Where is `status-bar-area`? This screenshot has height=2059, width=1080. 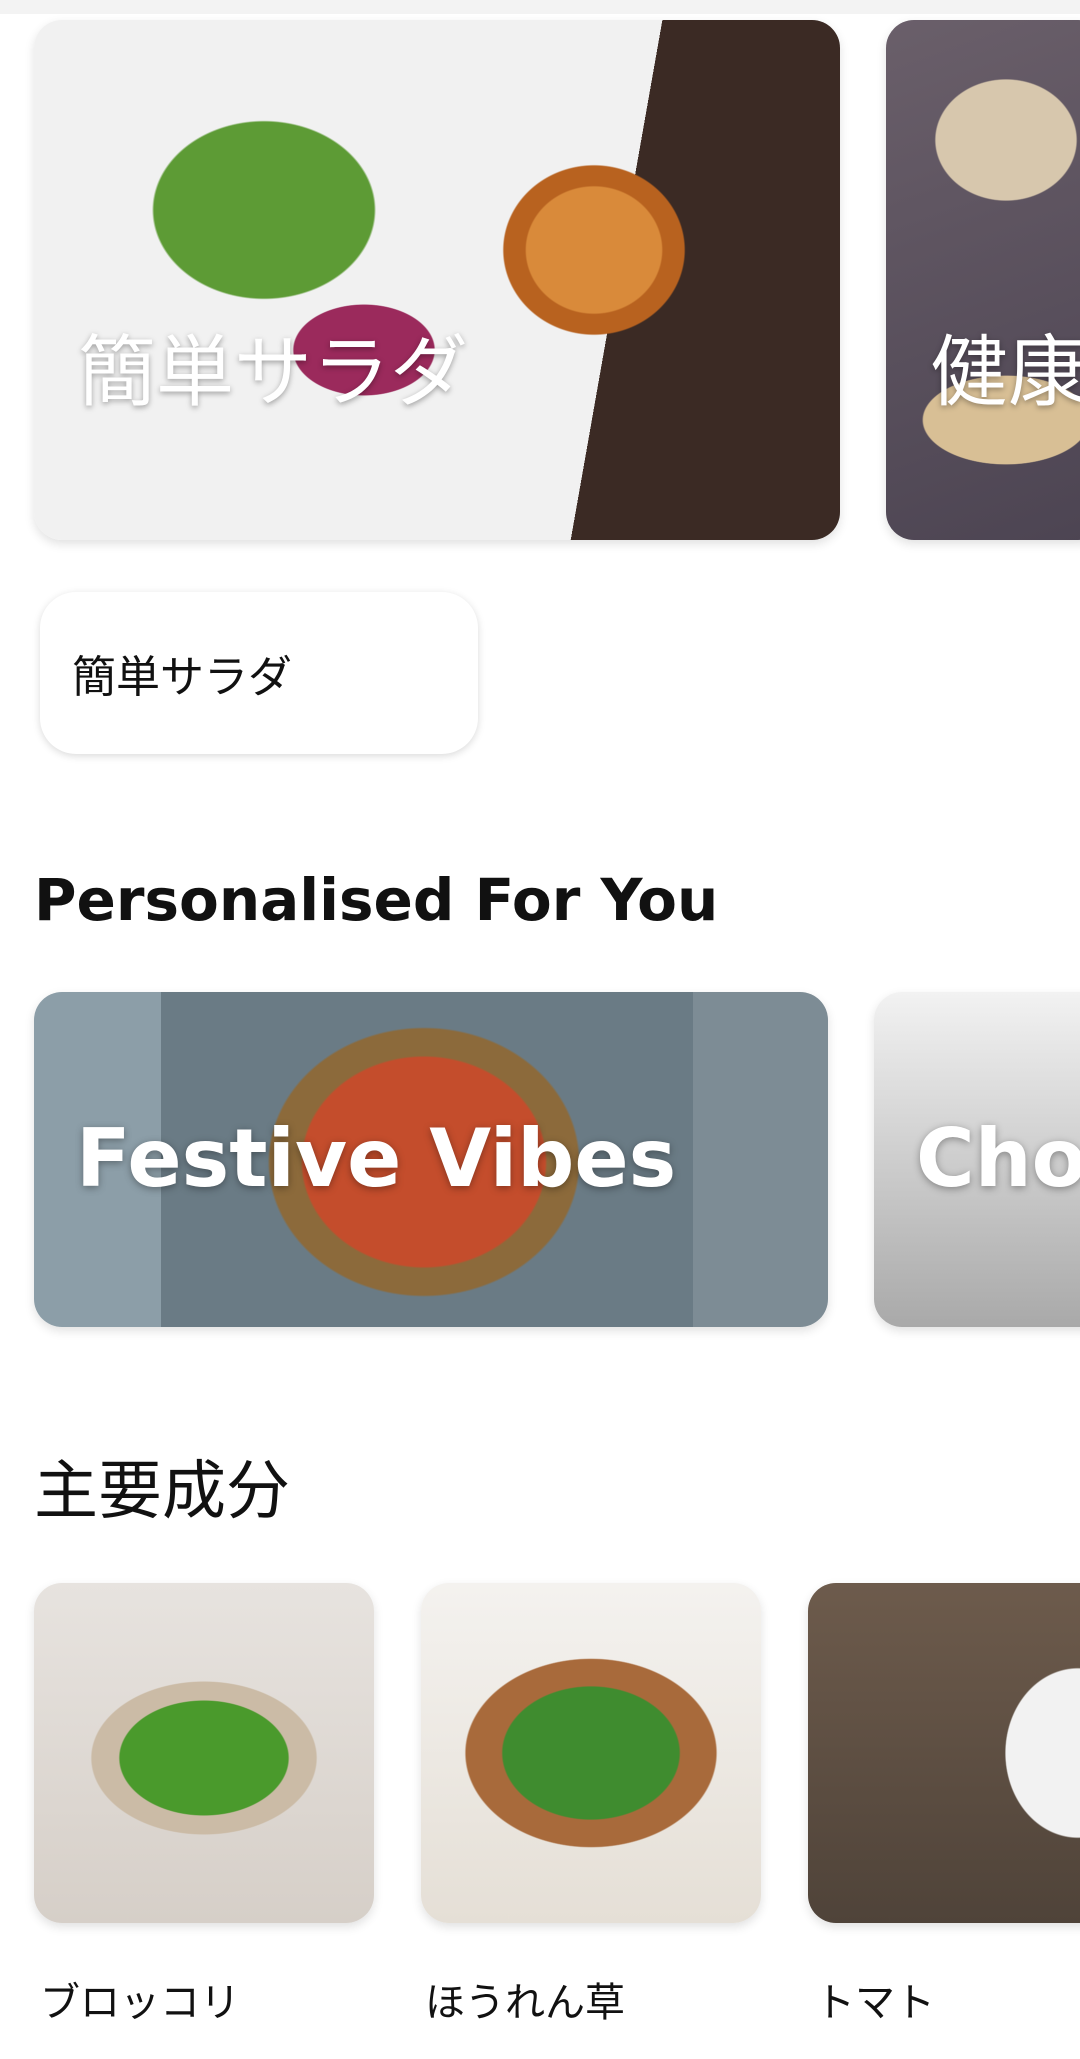
status-bar-area is located at coordinates (540, 7).